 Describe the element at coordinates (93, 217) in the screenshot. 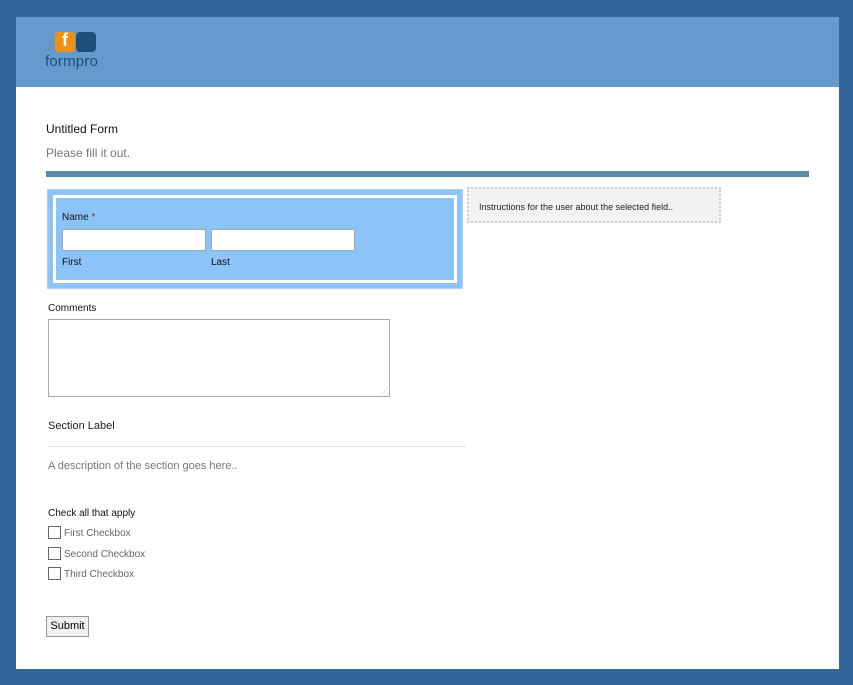

I see `required-marker: *` at that location.